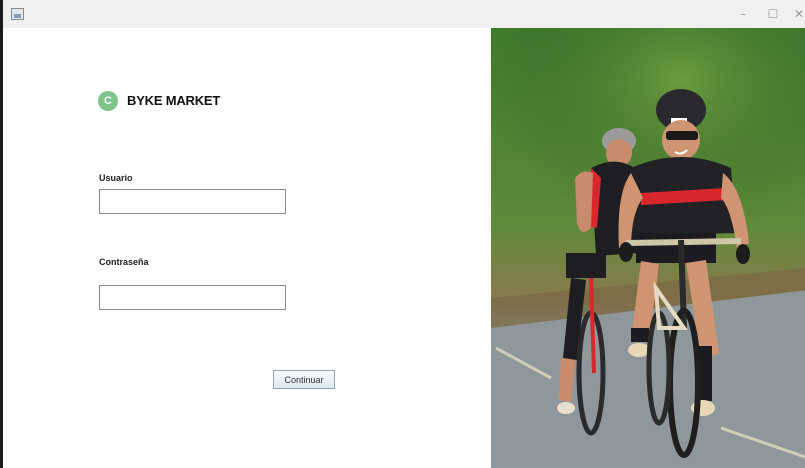 The width and height of the screenshot is (805, 468). What do you see at coordinates (174, 100) in the screenshot?
I see `brand-name: BYKE MARKET` at bounding box center [174, 100].